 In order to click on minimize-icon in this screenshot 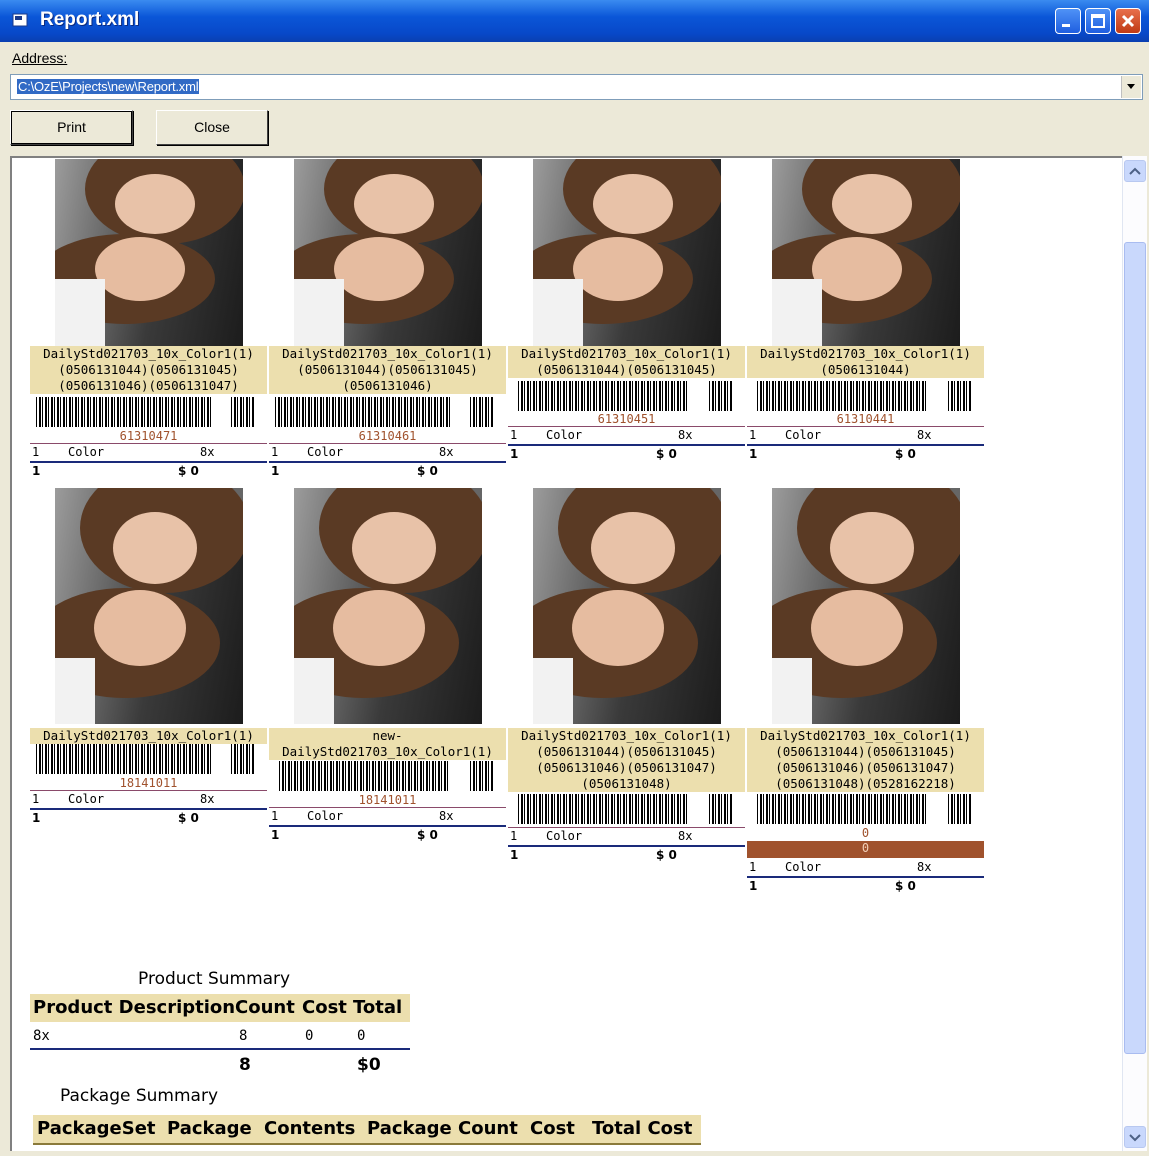, I will do `click(1066, 25)`.